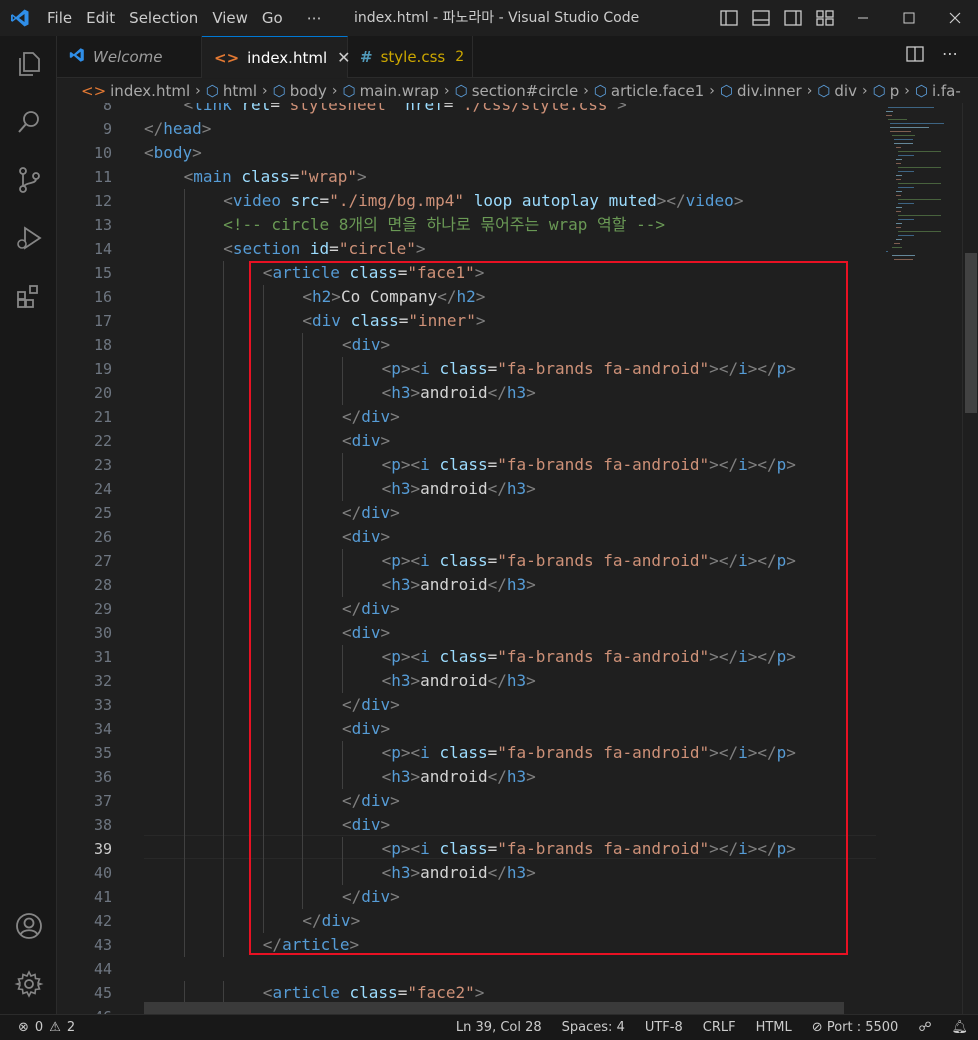  I want to click on warning-count: 2, so click(71, 1027).